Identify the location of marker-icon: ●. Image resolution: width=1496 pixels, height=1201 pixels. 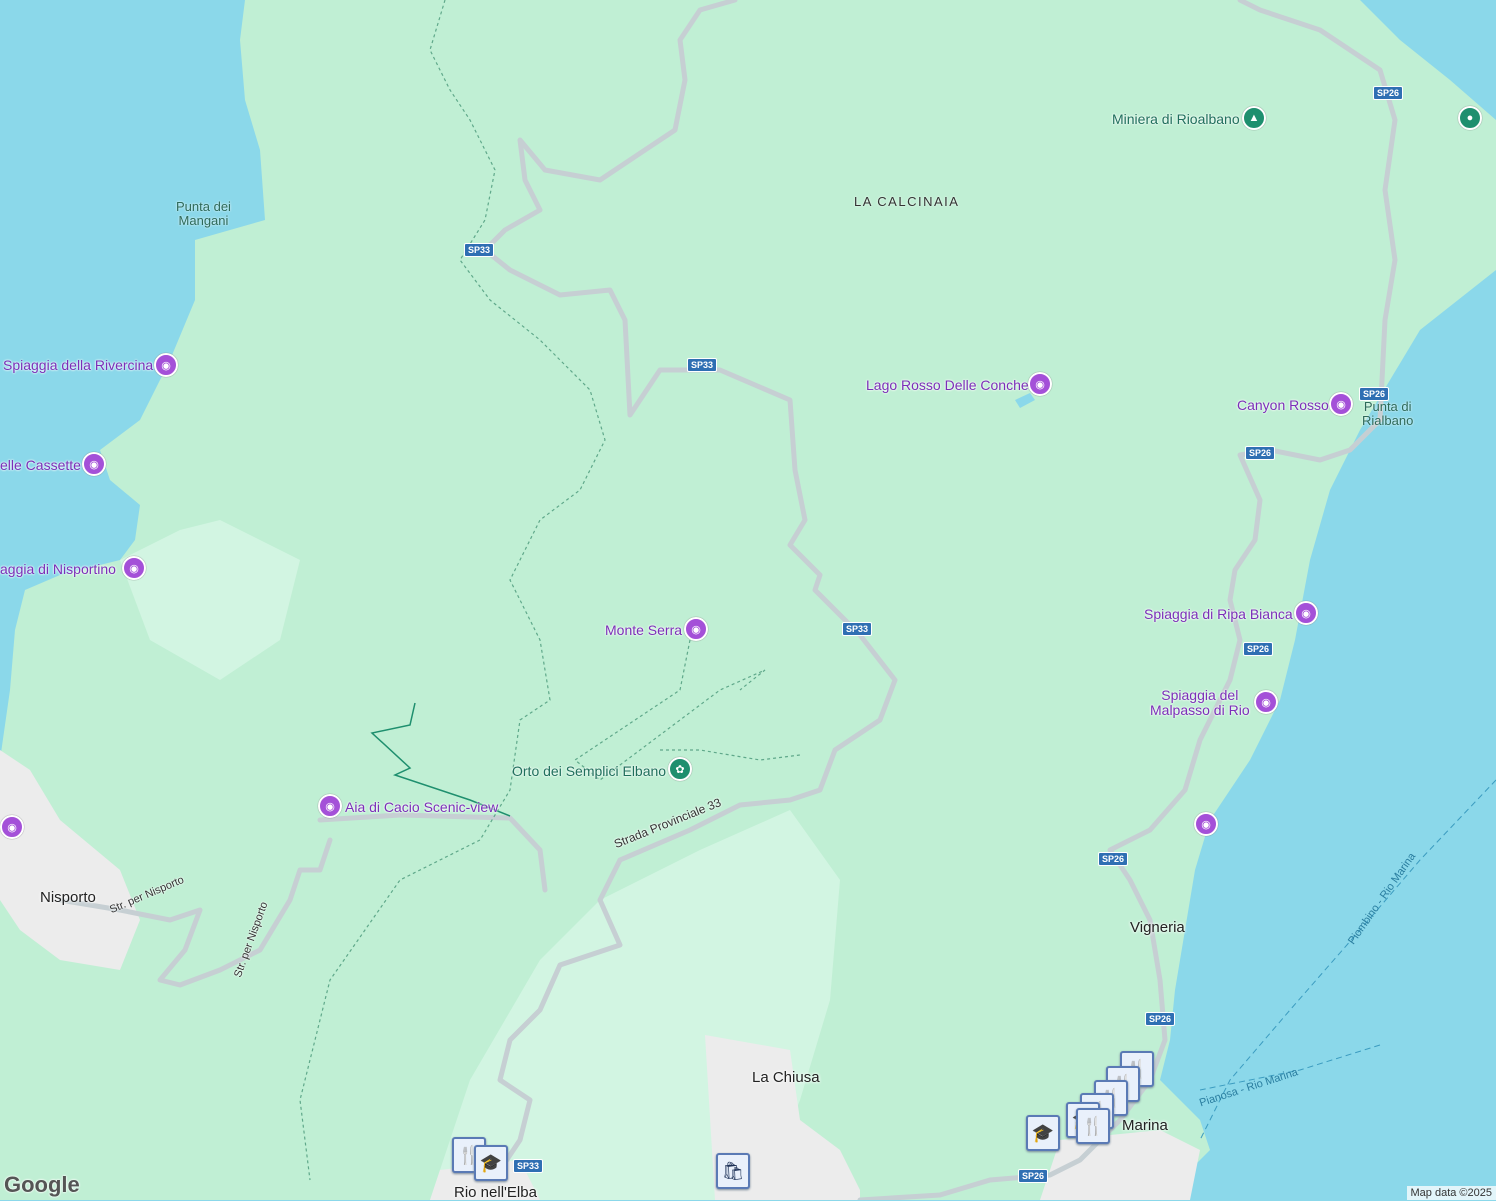
(1470, 118).